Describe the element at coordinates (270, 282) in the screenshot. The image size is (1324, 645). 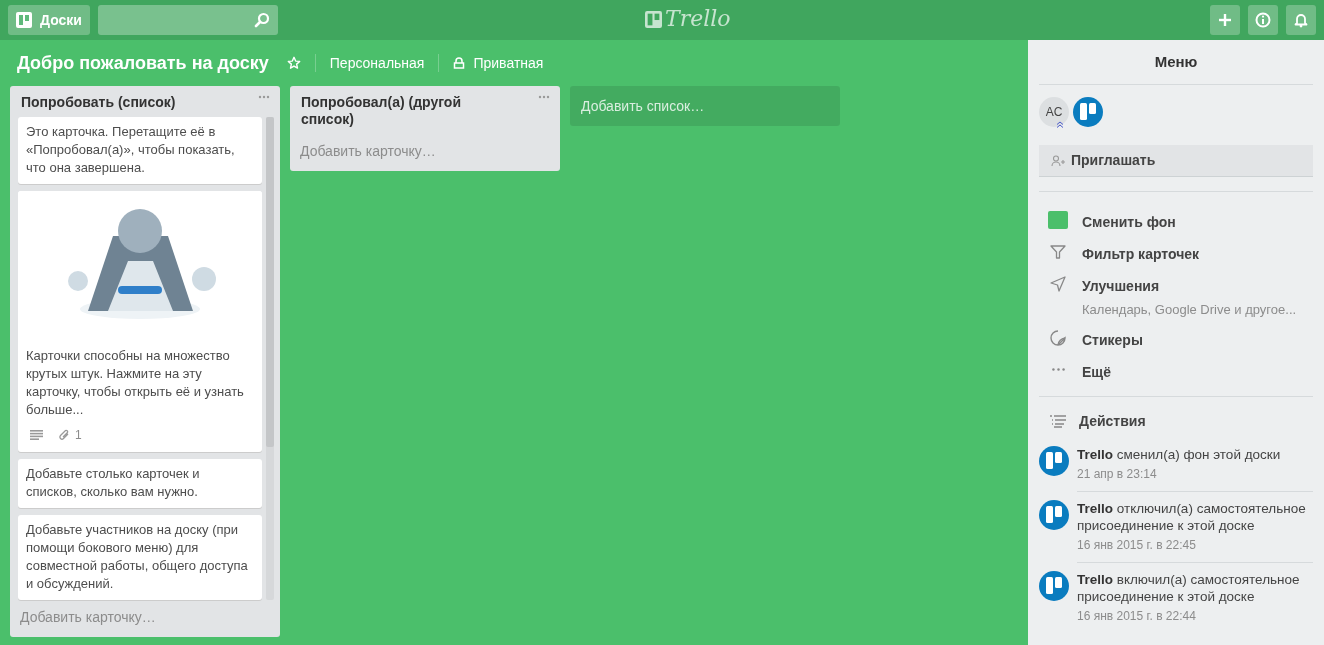
I see `scrollbar-thumb` at that location.